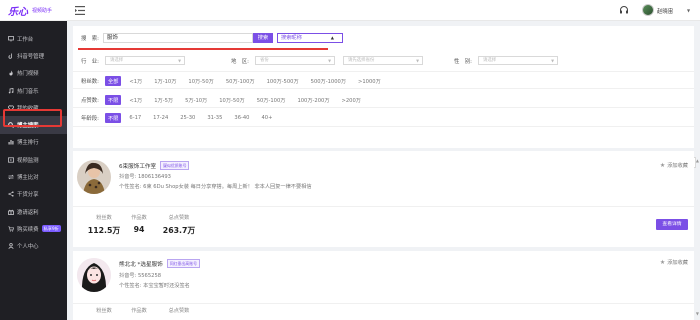 Image resolution: width=700 pixels, height=320 pixels. Describe the element at coordinates (145, 60) in the screenshot. I see `industry-select: 请选择 ▼` at that location.